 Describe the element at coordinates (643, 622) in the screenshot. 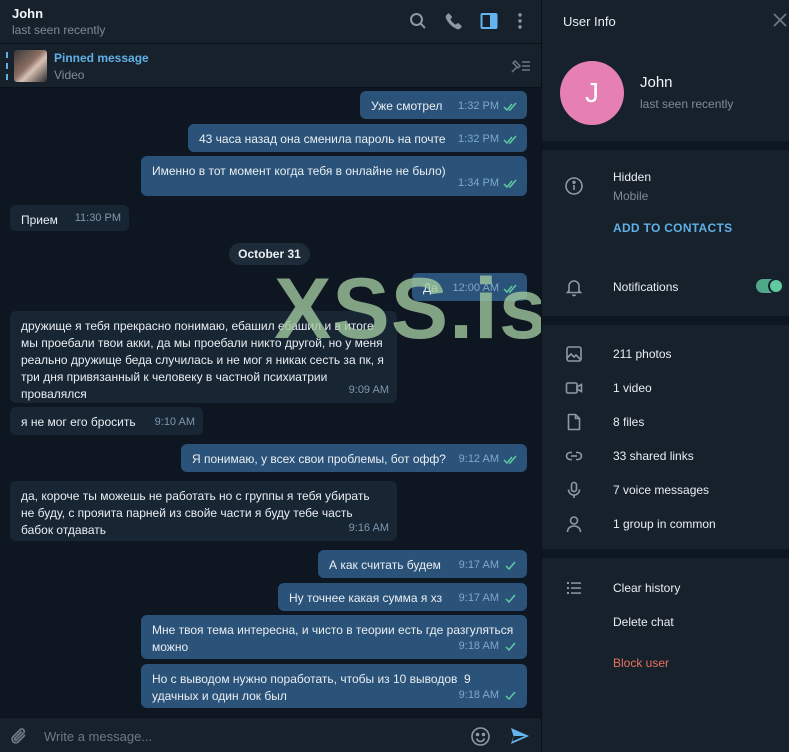

I see `delete-chat-button: Delete chat` at that location.